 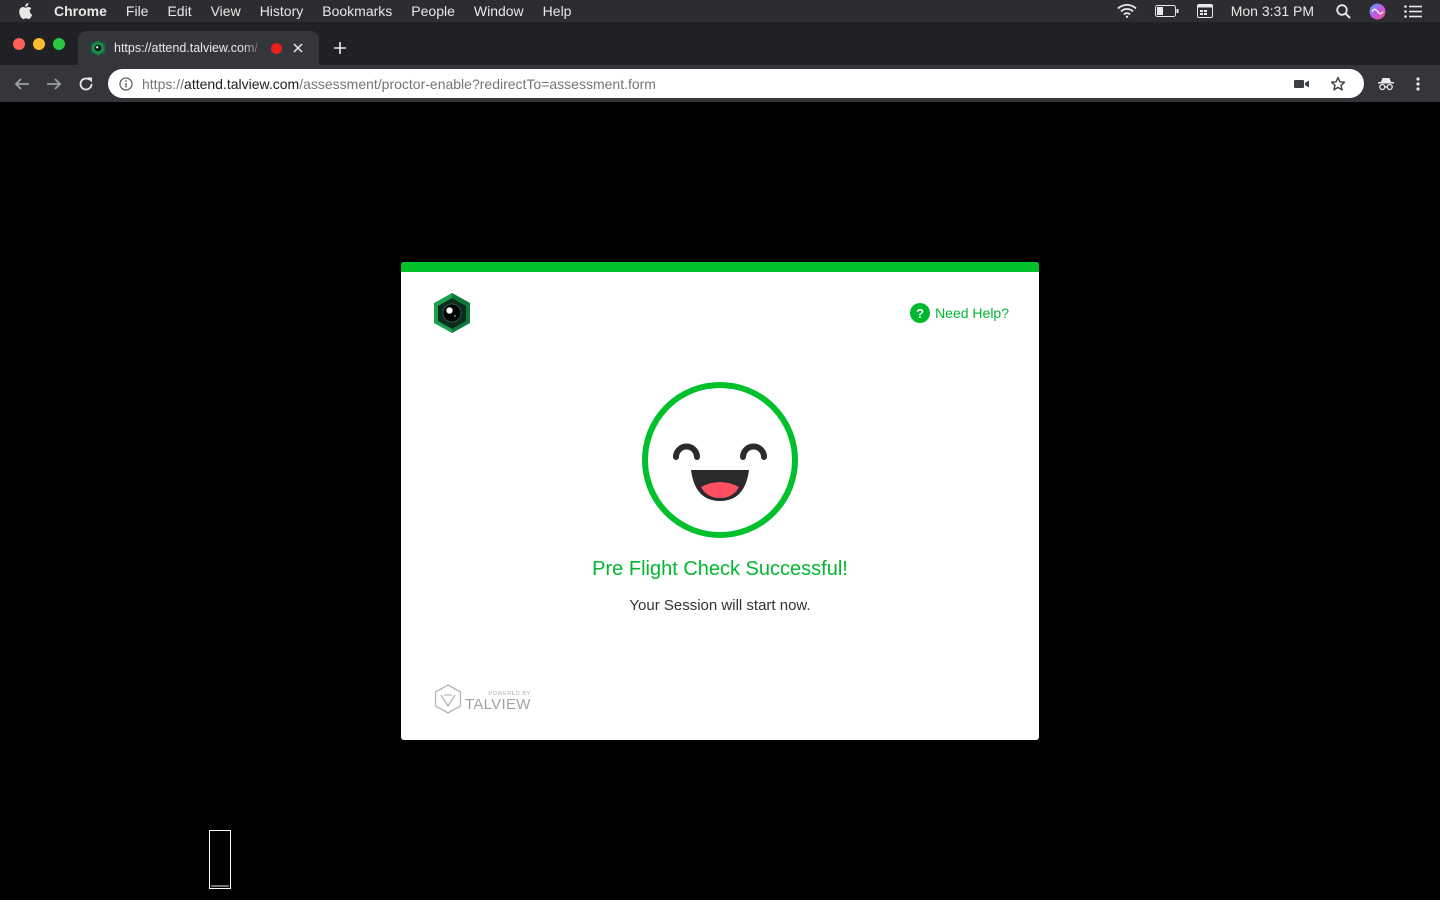 I want to click on siri-icon, so click(x=1377, y=11).